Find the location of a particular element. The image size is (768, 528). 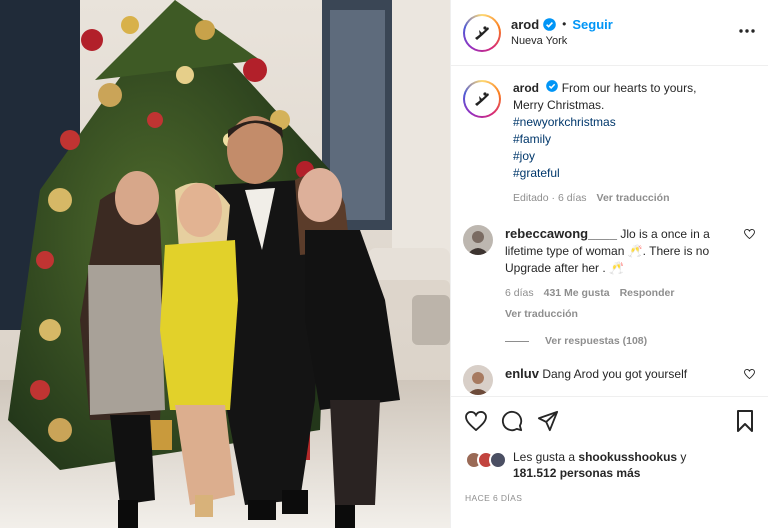

comment-item: enluv Dang Arod you got yourself is located at coordinates (609, 380).